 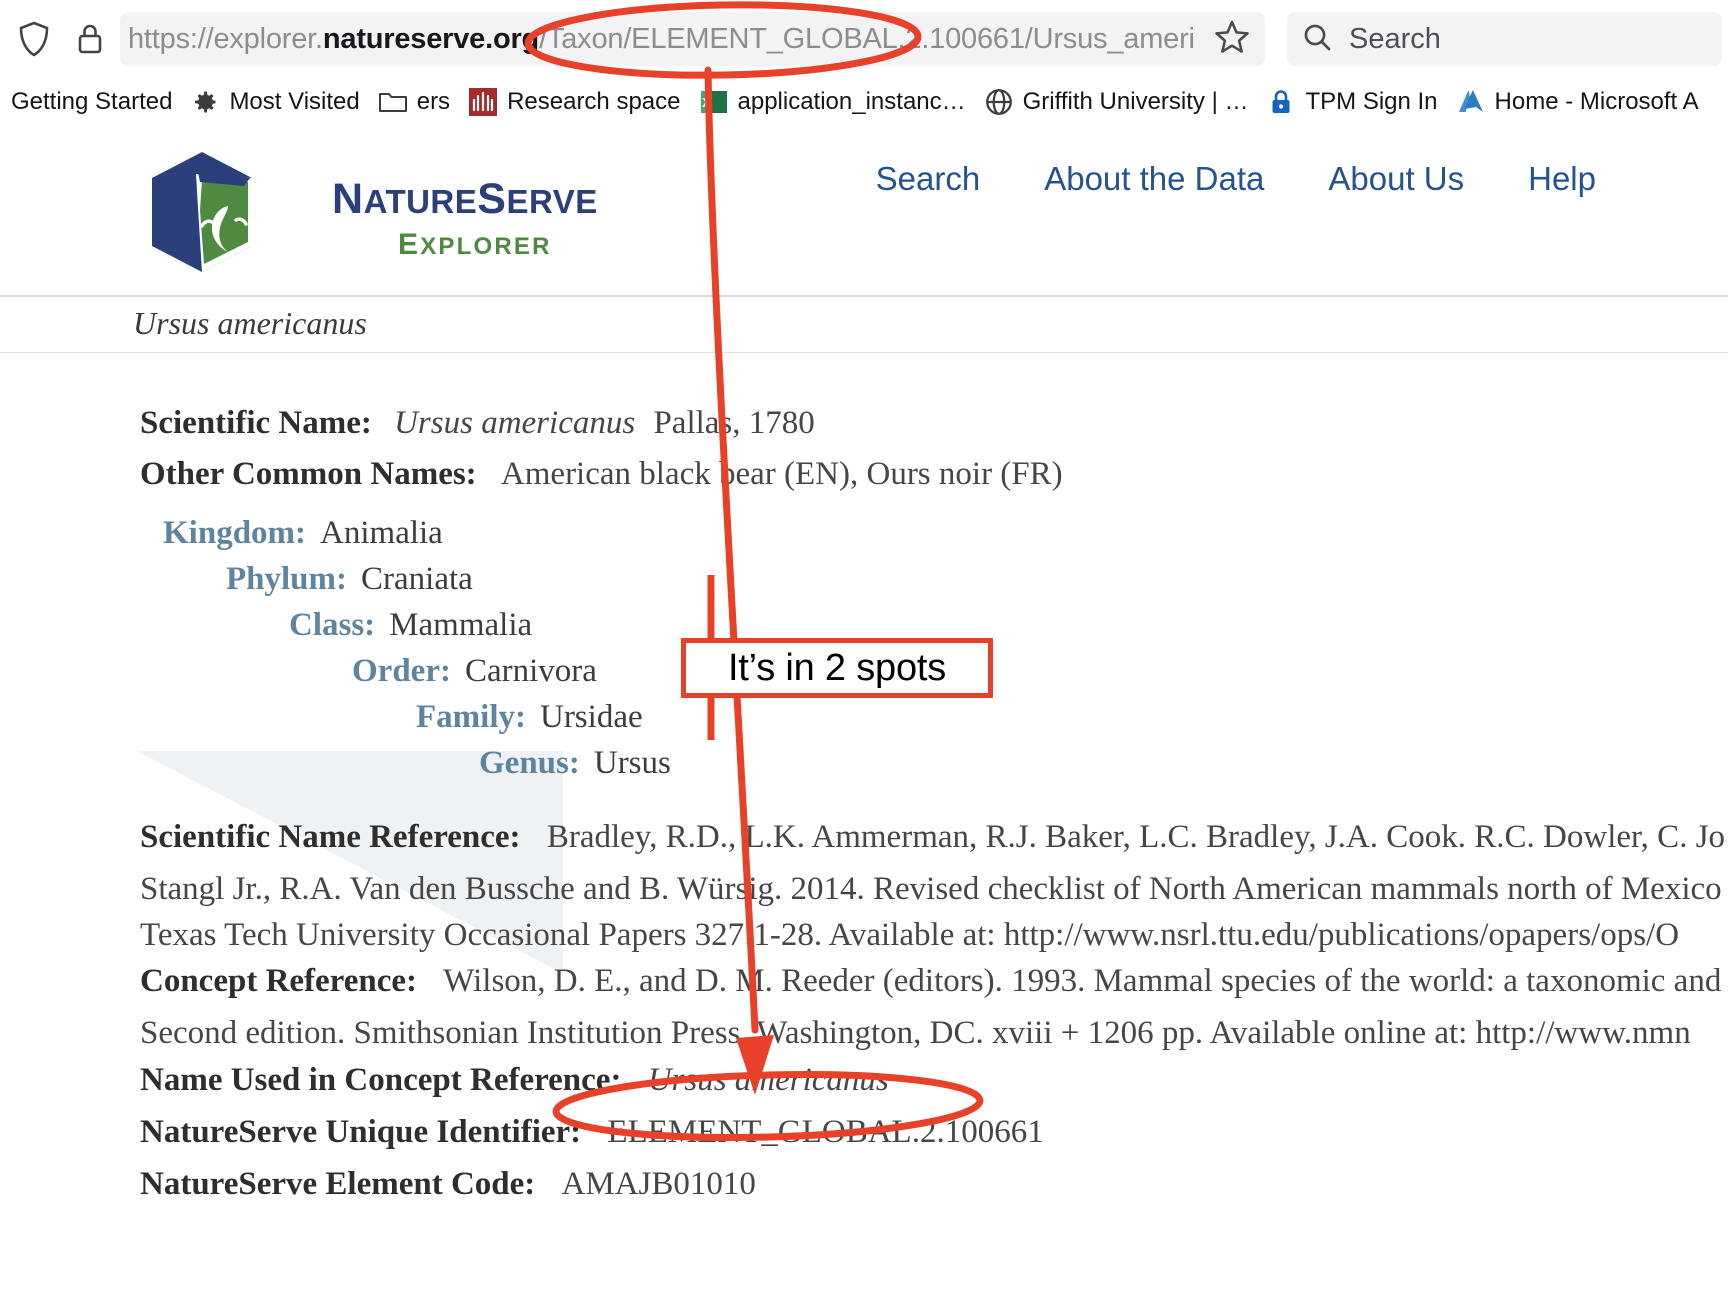 What do you see at coordinates (1504, 39) in the screenshot?
I see `browser-search-input: Search` at bounding box center [1504, 39].